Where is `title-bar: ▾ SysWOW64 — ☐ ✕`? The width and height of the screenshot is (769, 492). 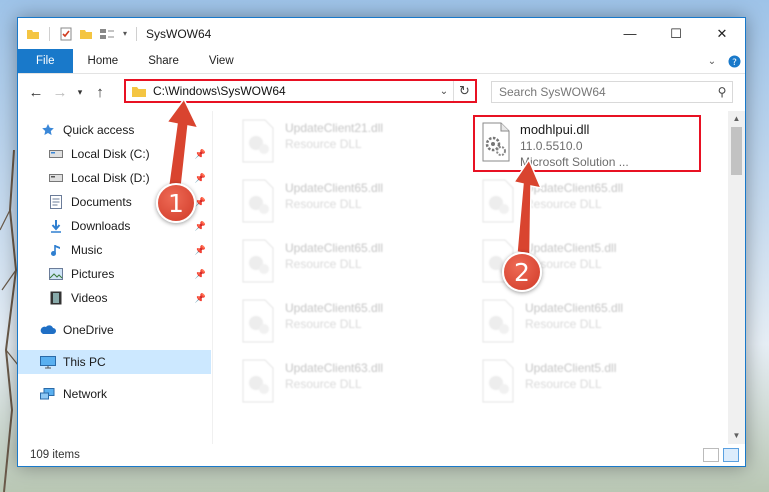
title-bar: ▾ SysWOW64 — ☐ ✕ is located at coordinates (381, 33).